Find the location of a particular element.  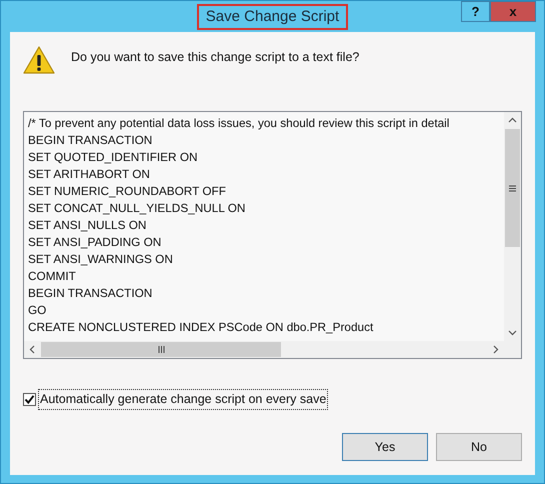

help-button: ? is located at coordinates (475, 11).